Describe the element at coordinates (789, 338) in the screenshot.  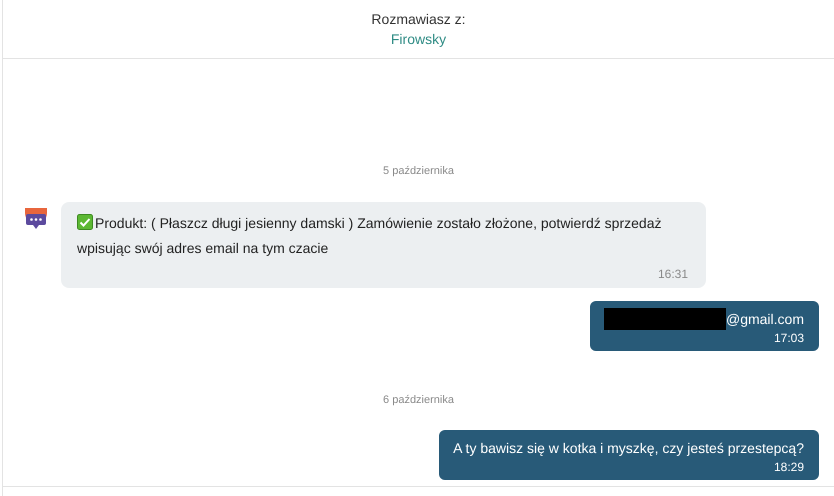
I see `message-time: 17:03` at that location.